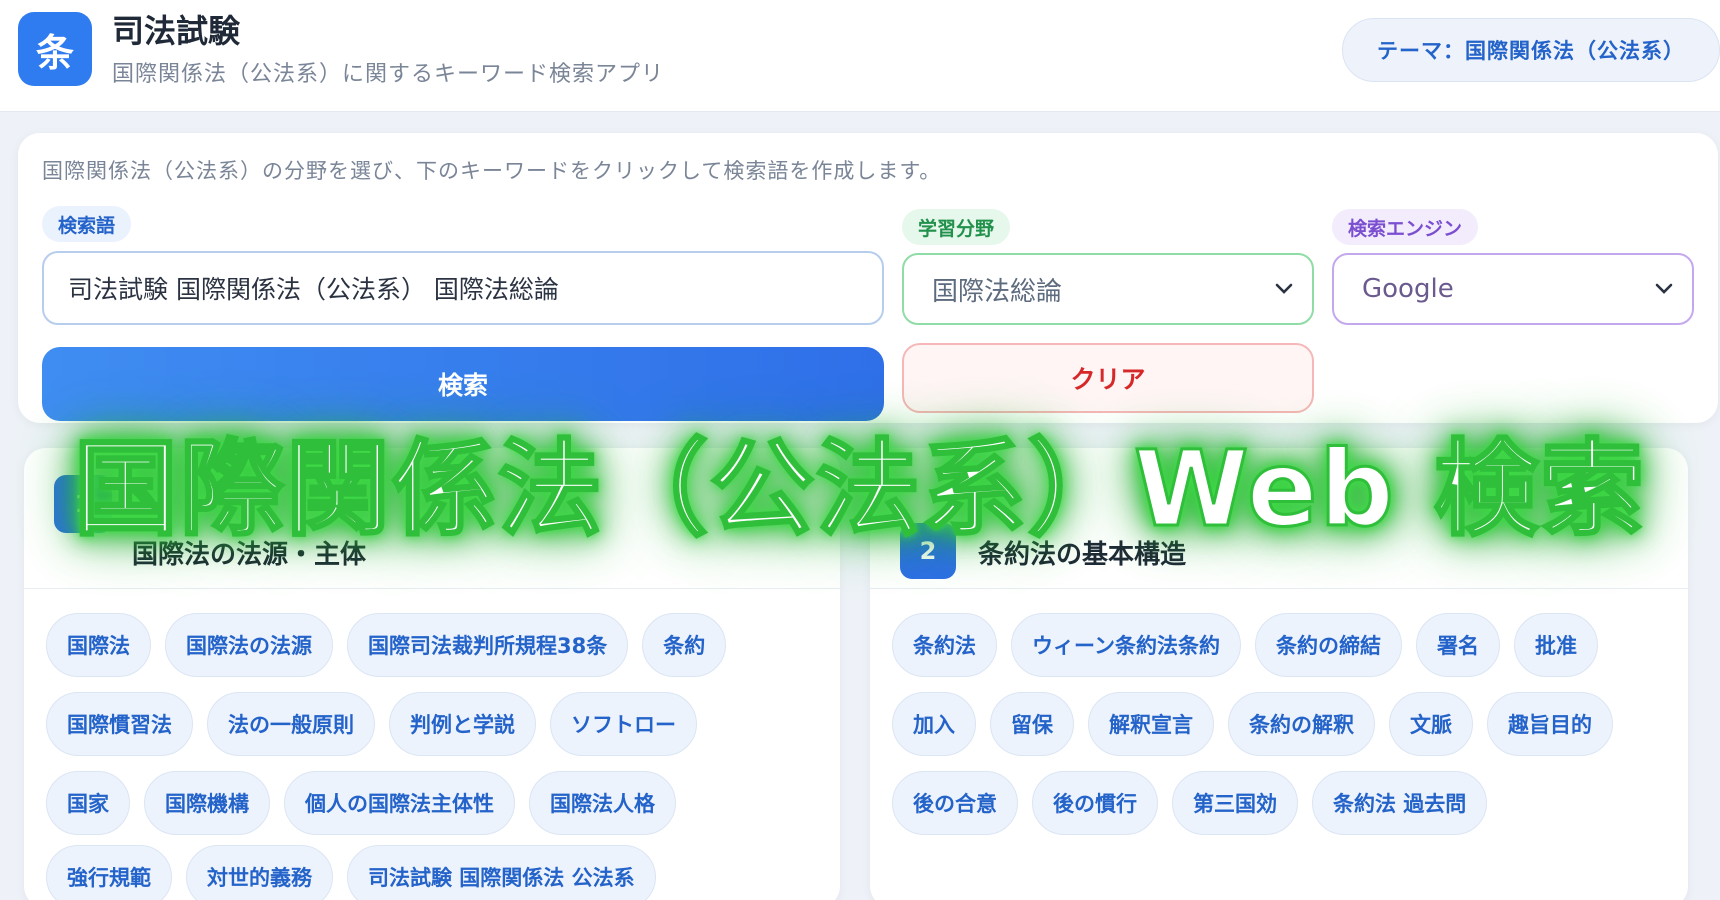  What do you see at coordinates (98, 645) in the screenshot?
I see `keyword-tag: 国際法` at bounding box center [98, 645].